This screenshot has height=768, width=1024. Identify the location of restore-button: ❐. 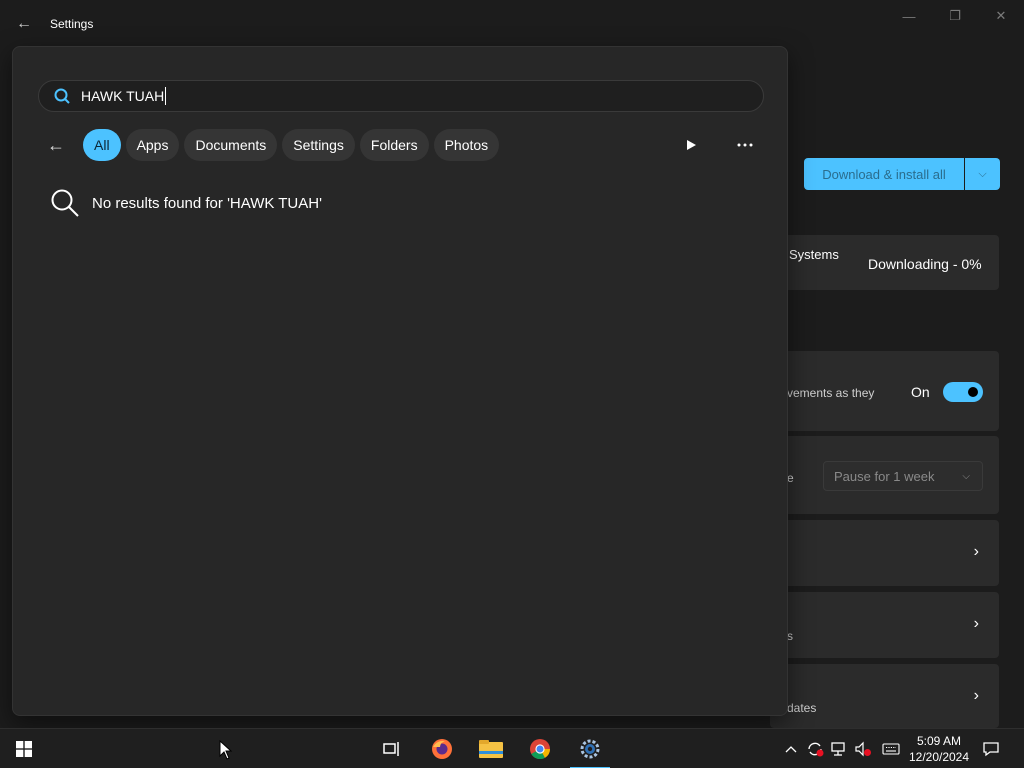
(955, 16).